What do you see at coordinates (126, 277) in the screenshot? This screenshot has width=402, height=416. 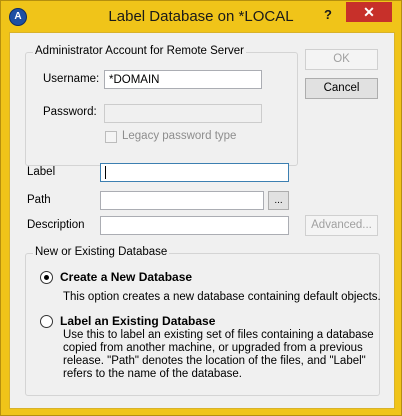 I see `create-new-database-label: Create a New Database` at bounding box center [126, 277].